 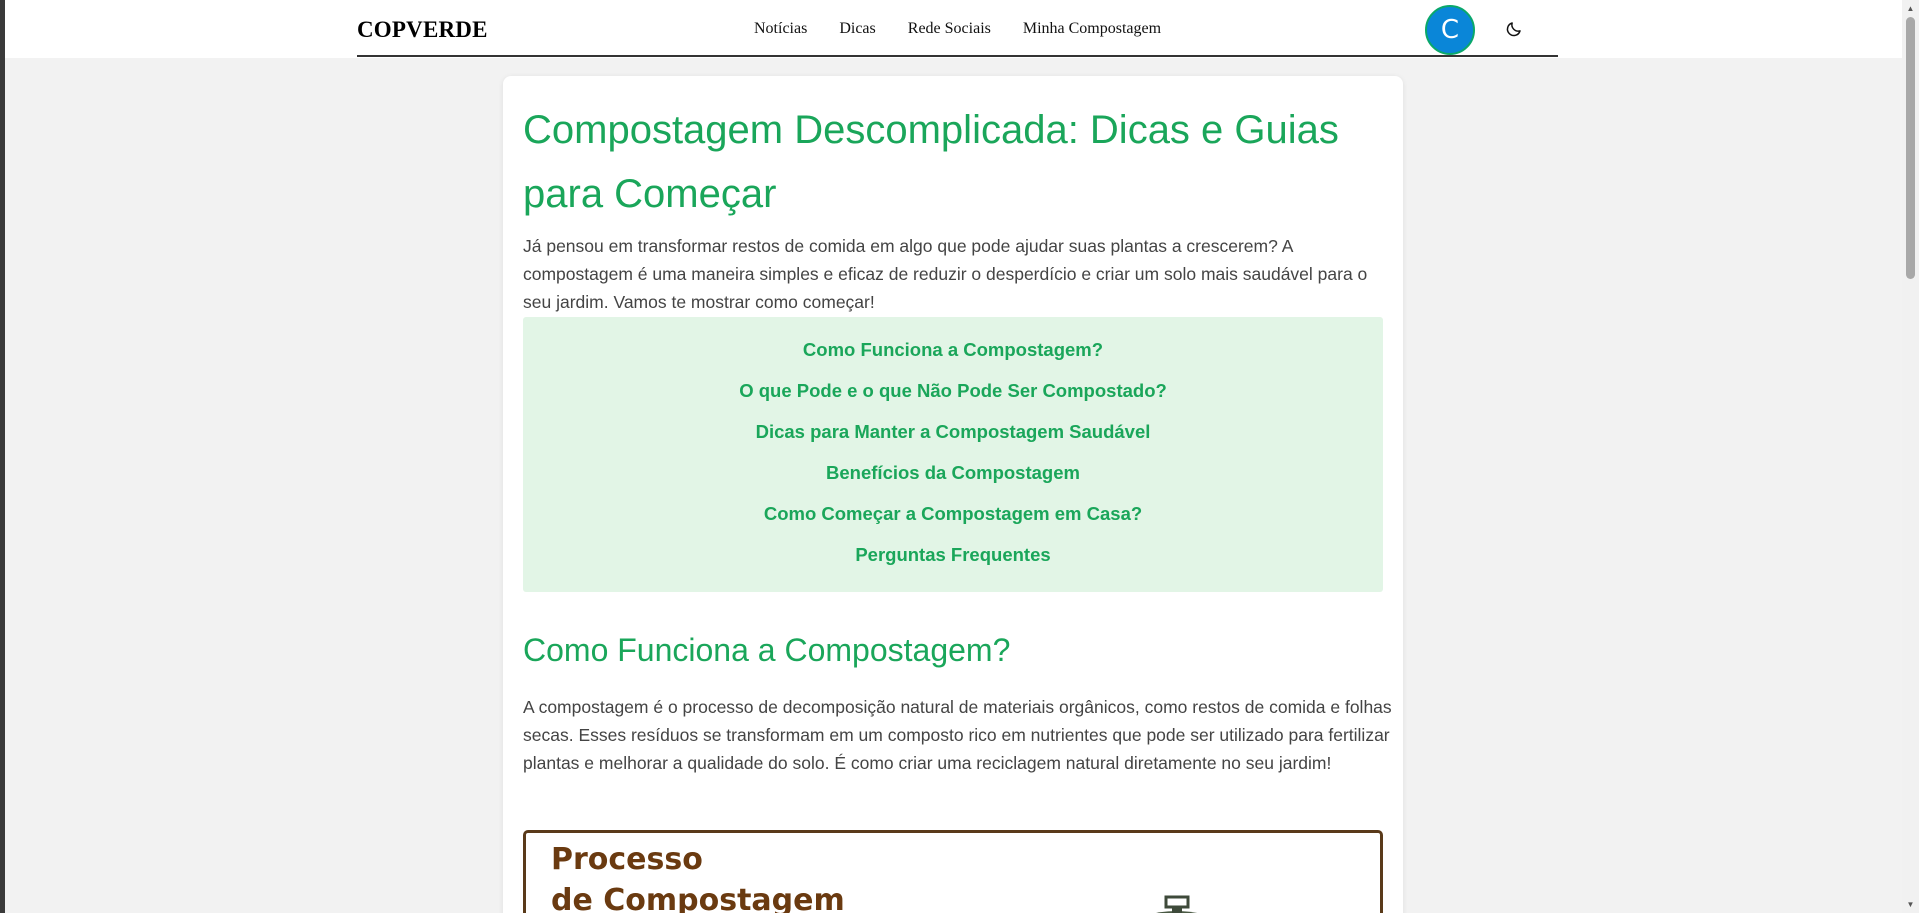 I want to click on nav-link-noticias: Notícias, so click(x=780, y=29).